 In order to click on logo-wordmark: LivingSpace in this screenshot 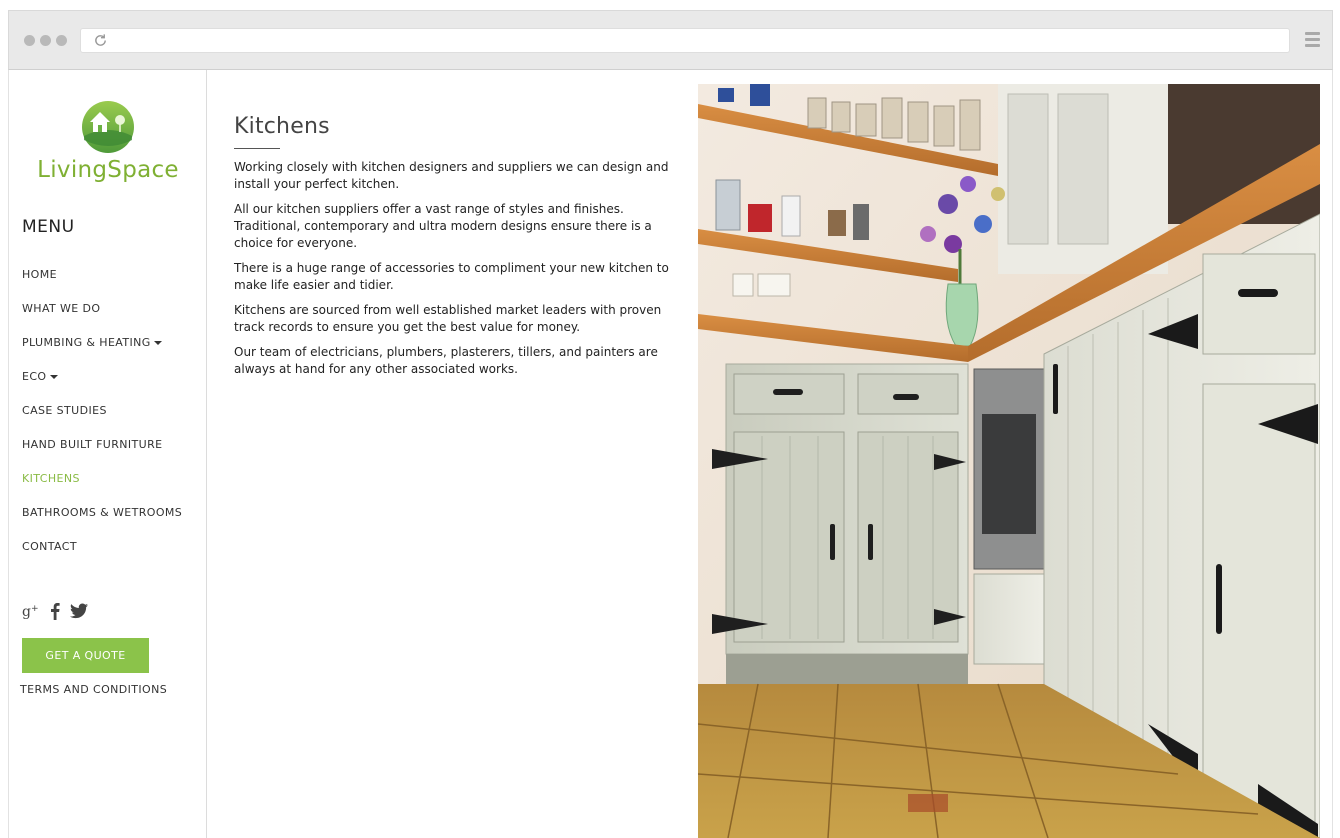, I will do `click(108, 170)`.